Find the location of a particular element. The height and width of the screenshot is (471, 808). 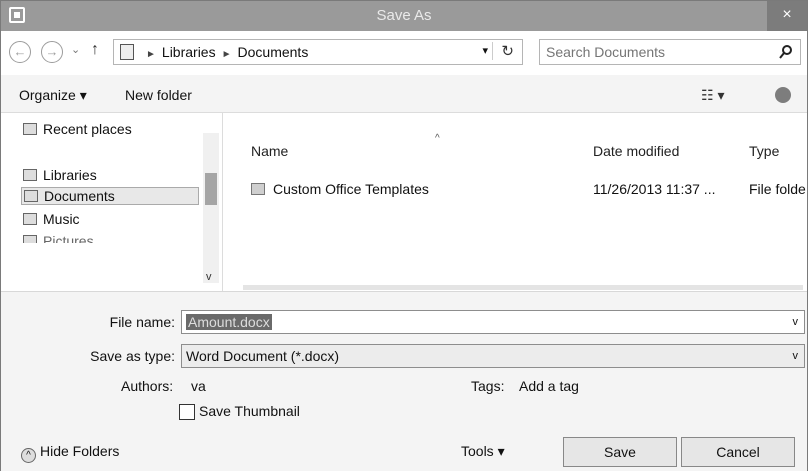

sidebar-item-documents: Documents is located at coordinates (110, 196).